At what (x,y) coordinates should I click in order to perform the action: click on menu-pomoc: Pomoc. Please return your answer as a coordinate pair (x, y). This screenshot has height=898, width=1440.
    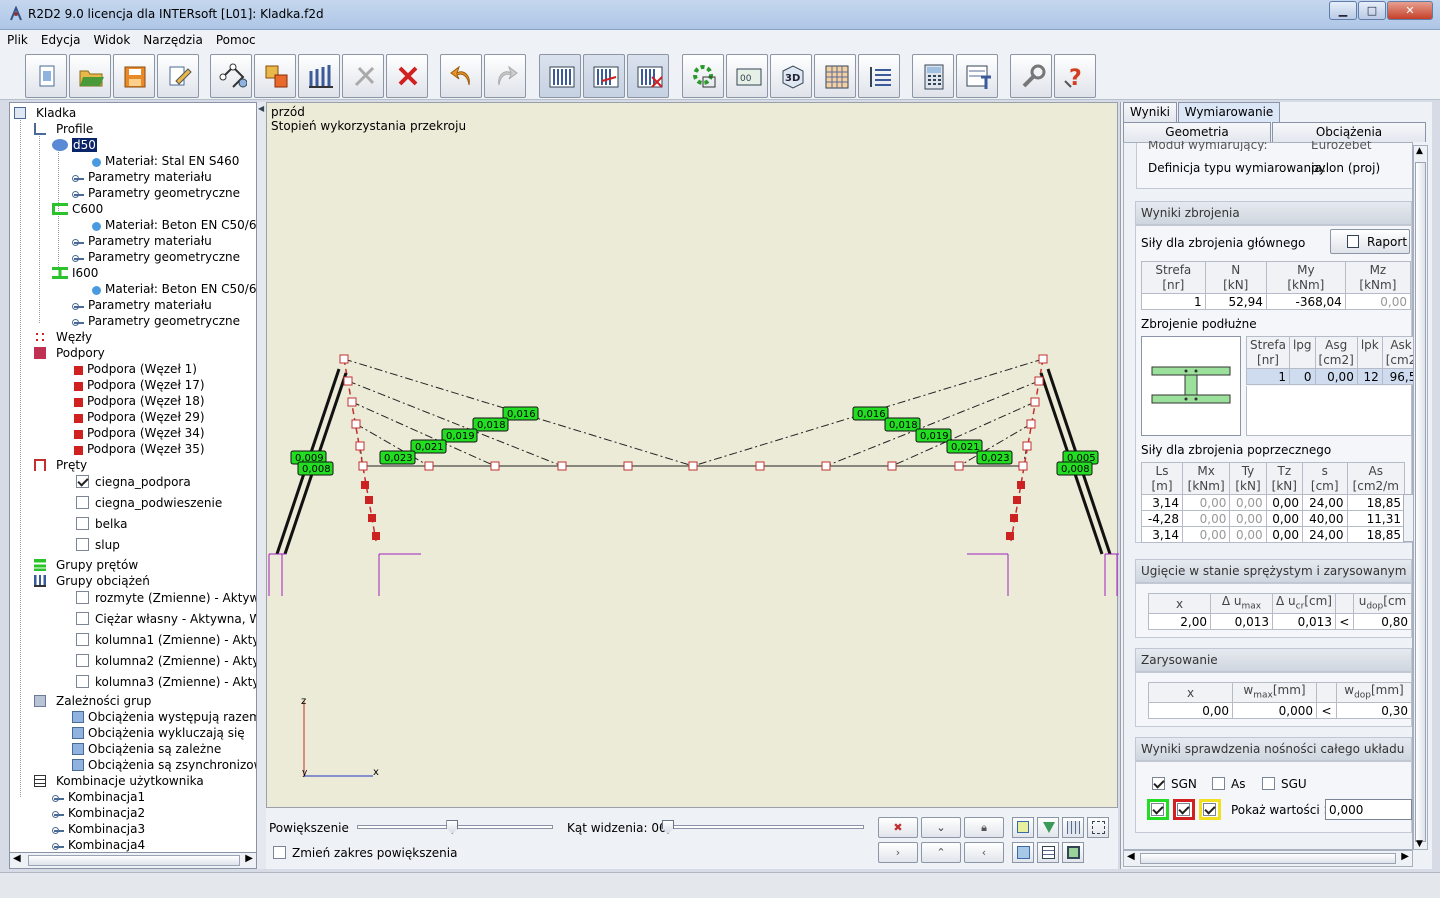
    Looking at the image, I should click on (235, 38).